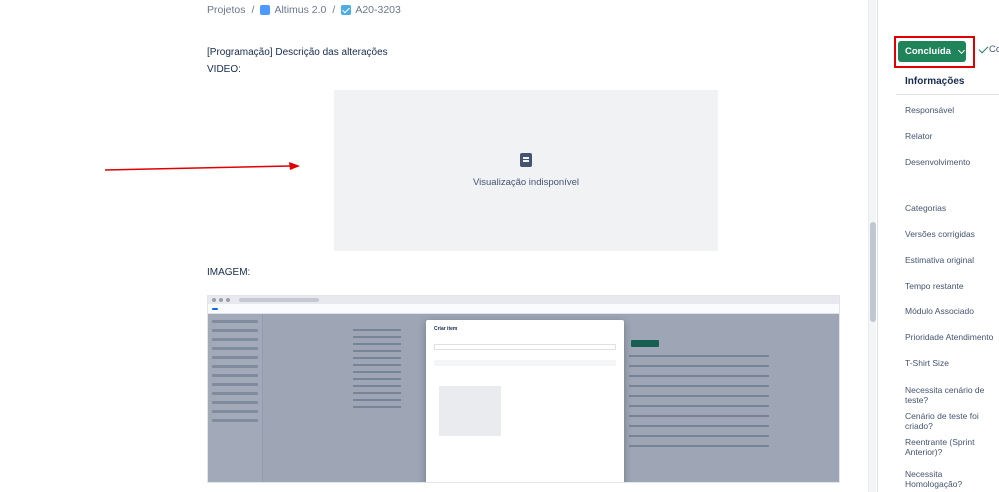 The height and width of the screenshot is (492, 999). I want to click on image-label: IMAGEM:, so click(229, 272).